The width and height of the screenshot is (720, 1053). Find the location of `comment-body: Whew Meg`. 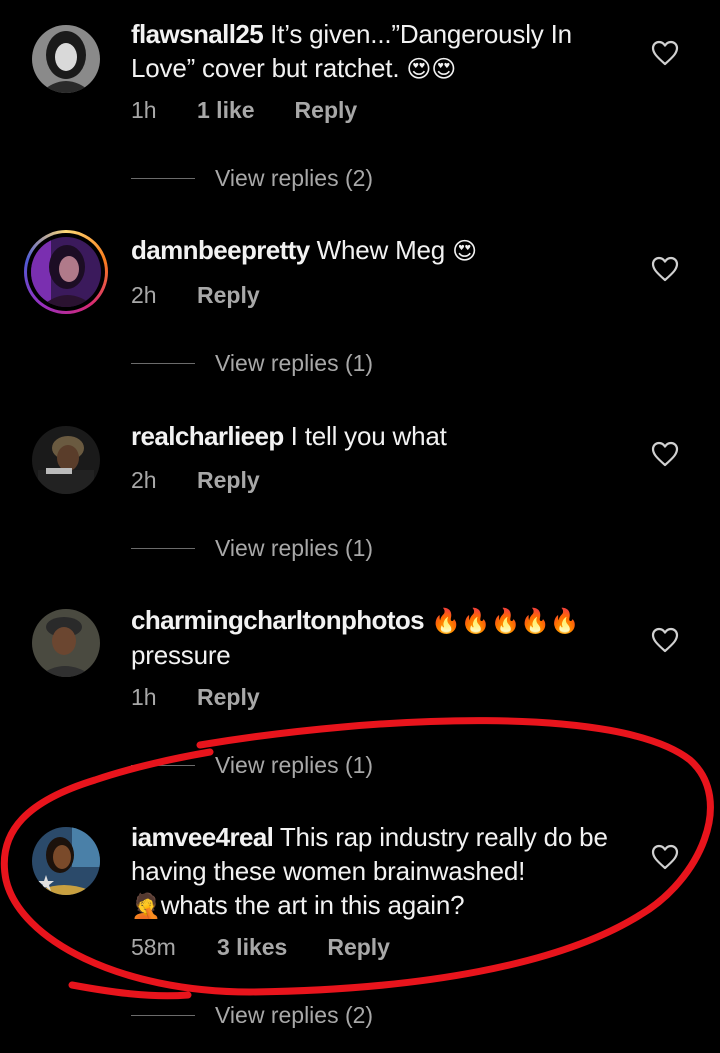

comment-body: Whew Meg is located at coordinates (381, 250).